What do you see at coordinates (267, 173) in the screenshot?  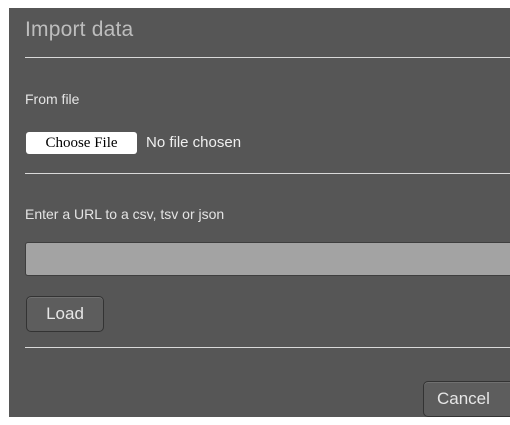 I see `section-divider` at bounding box center [267, 173].